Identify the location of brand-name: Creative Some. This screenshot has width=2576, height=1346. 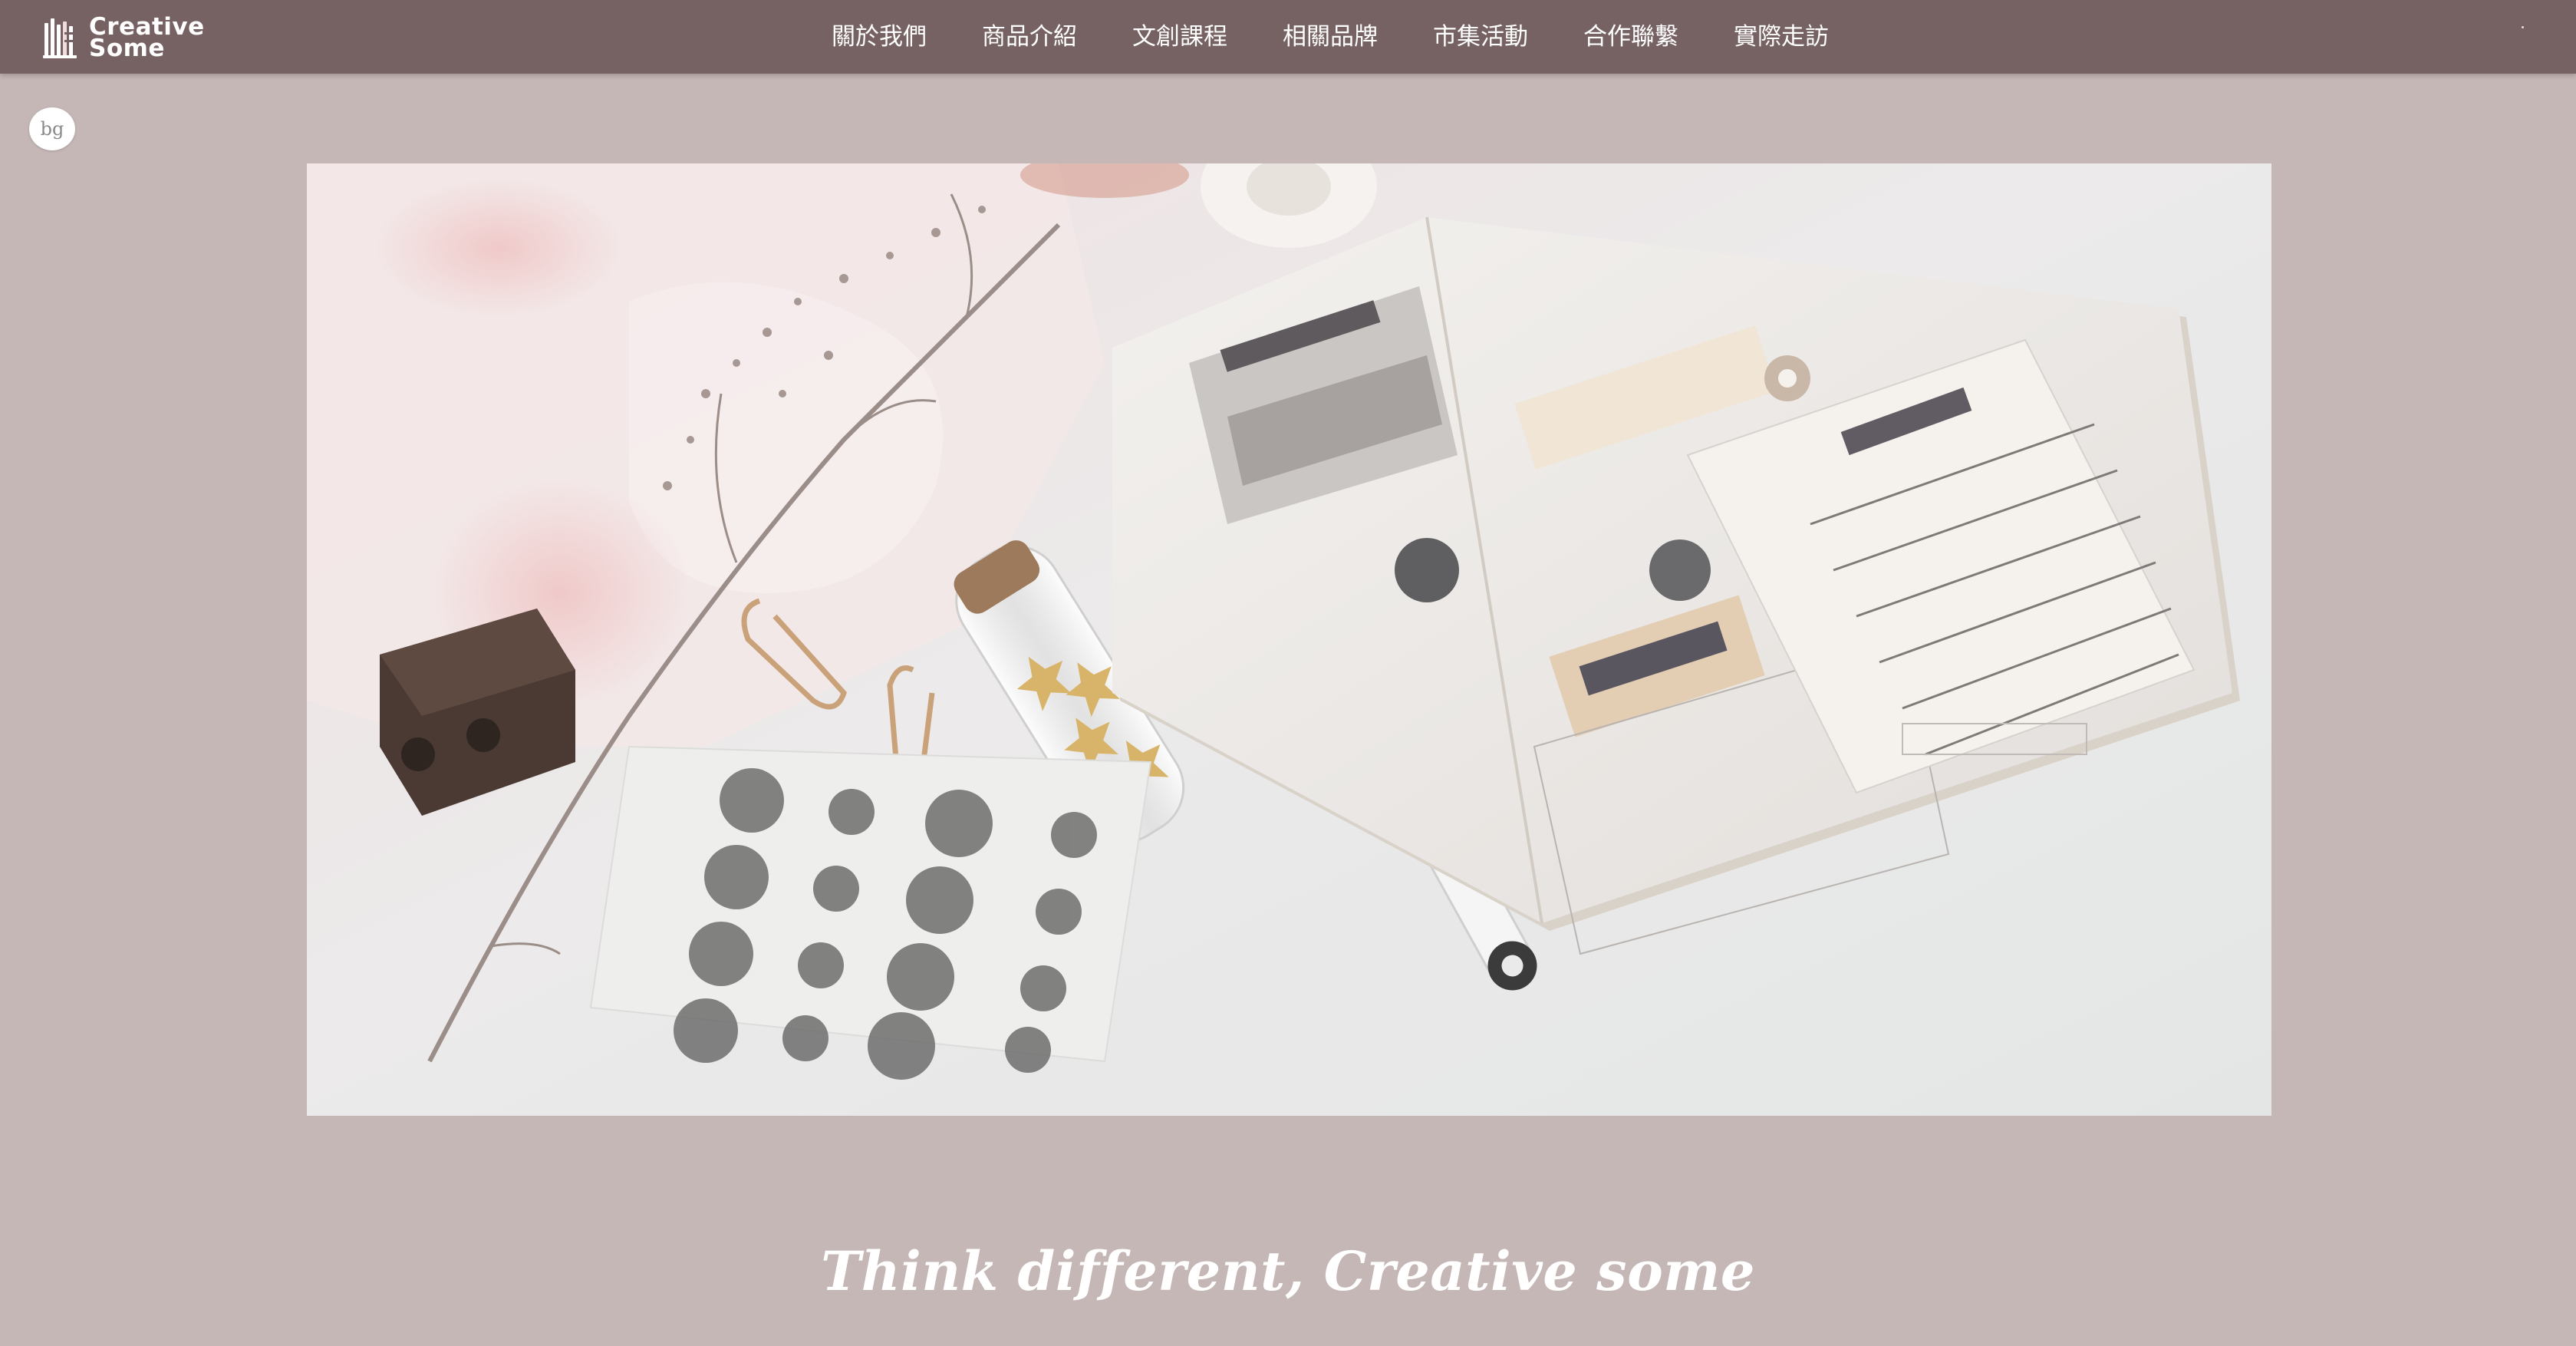
(147, 38).